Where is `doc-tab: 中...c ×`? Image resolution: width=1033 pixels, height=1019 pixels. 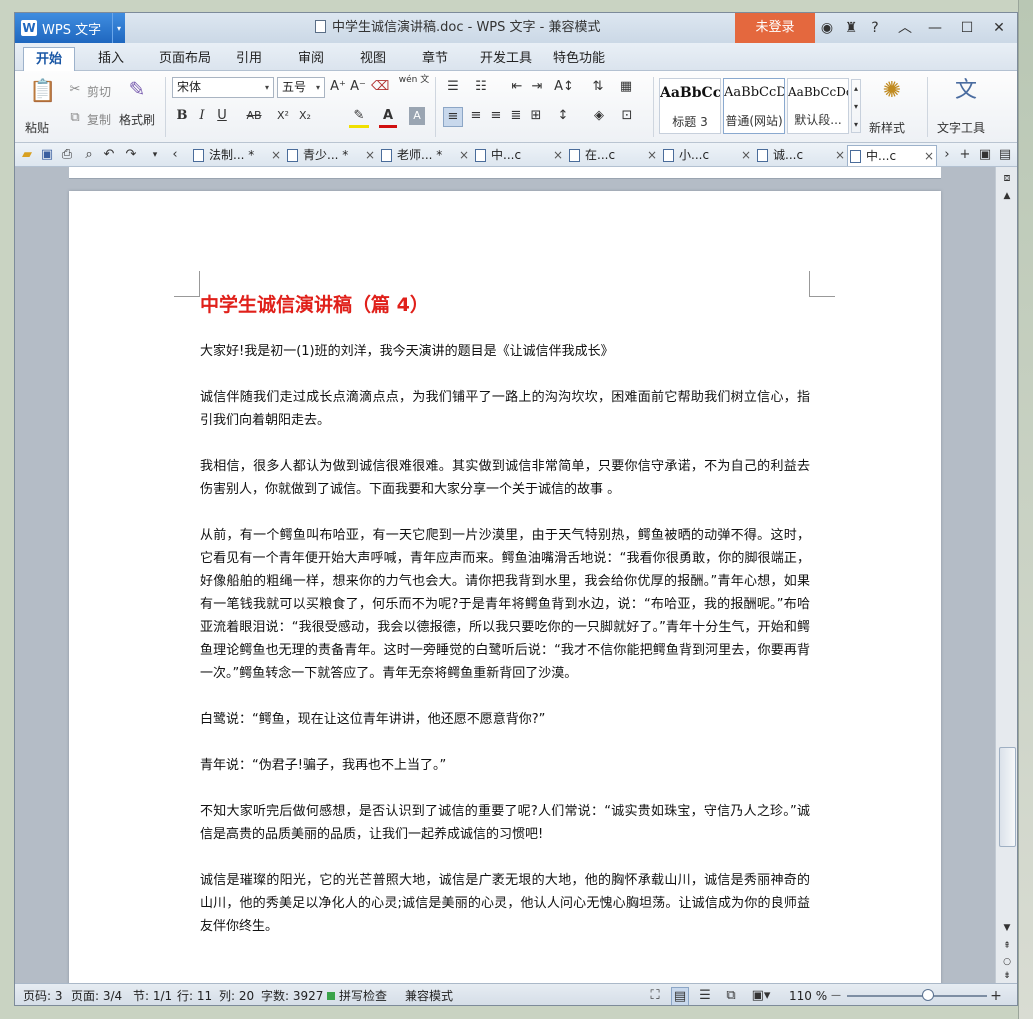 doc-tab: 中...c × is located at coordinates (519, 155).